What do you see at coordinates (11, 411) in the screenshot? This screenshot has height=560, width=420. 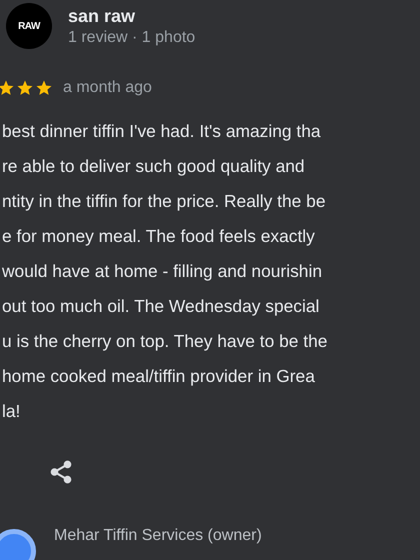 I see `review-text-line: la!` at bounding box center [11, 411].